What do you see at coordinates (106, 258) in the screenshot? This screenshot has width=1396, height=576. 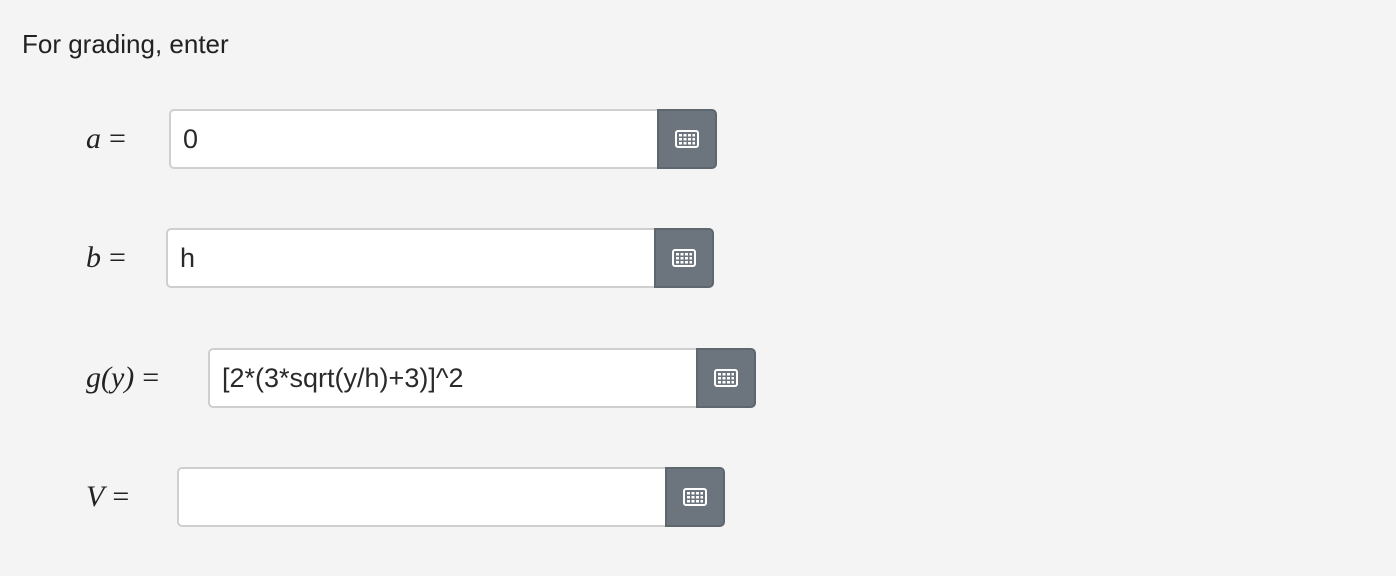 I see `math-label-b: b =` at bounding box center [106, 258].